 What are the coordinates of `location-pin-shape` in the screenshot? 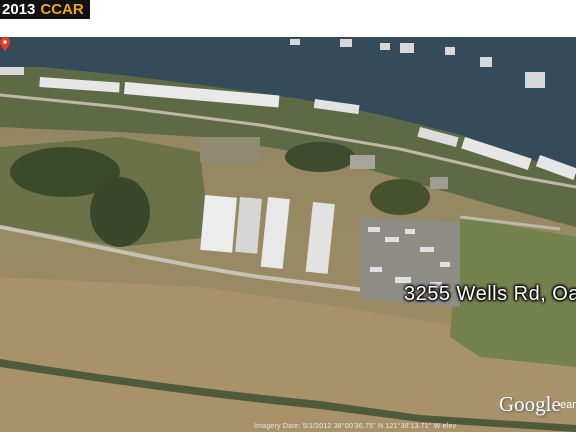 It's located at (5, 44).